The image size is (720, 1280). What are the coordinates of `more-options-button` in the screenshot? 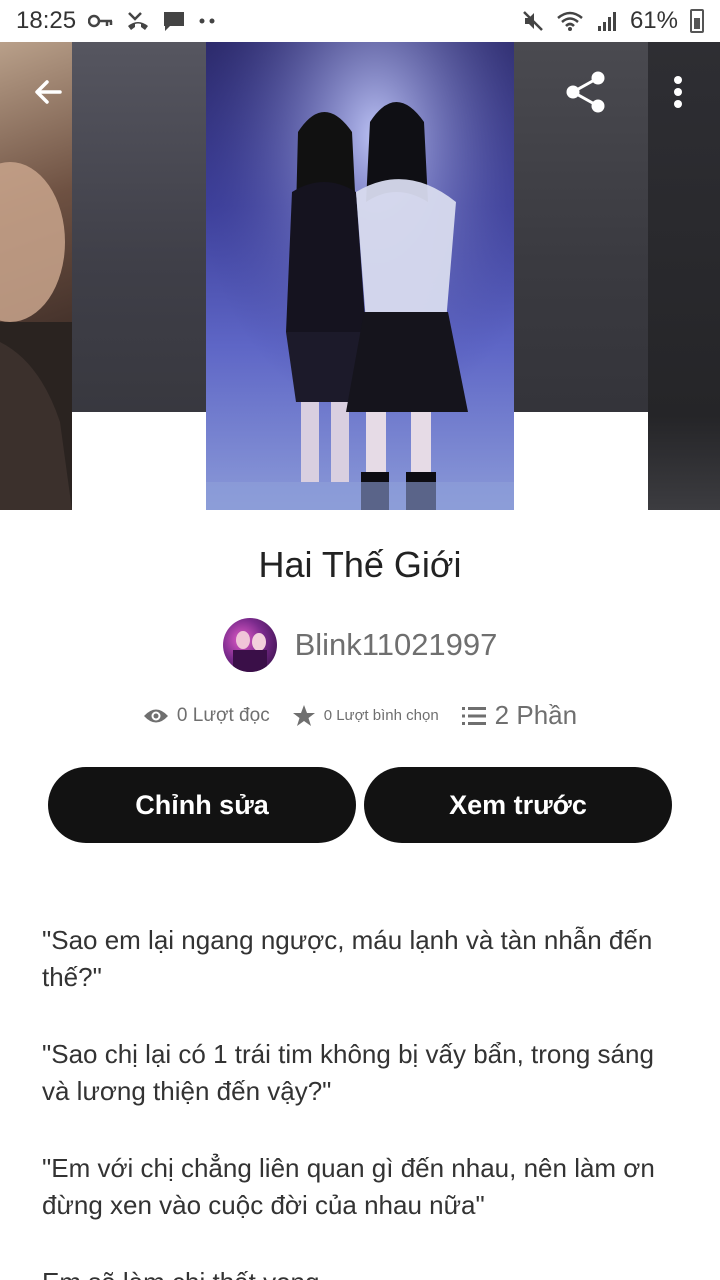 It's located at (678, 92).